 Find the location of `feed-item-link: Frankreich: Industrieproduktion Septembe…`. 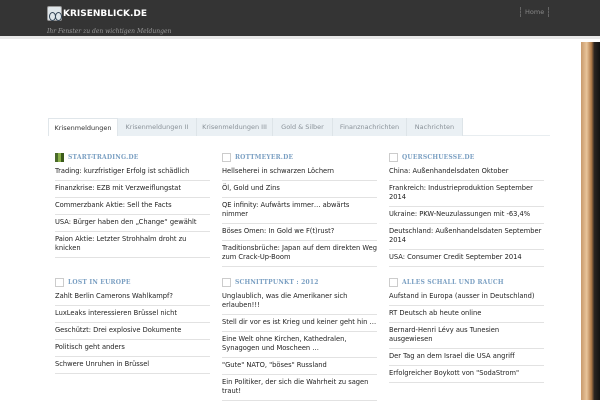

feed-item-link: Frankreich: Industrieproduktion Septembe… is located at coordinates (466, 194).